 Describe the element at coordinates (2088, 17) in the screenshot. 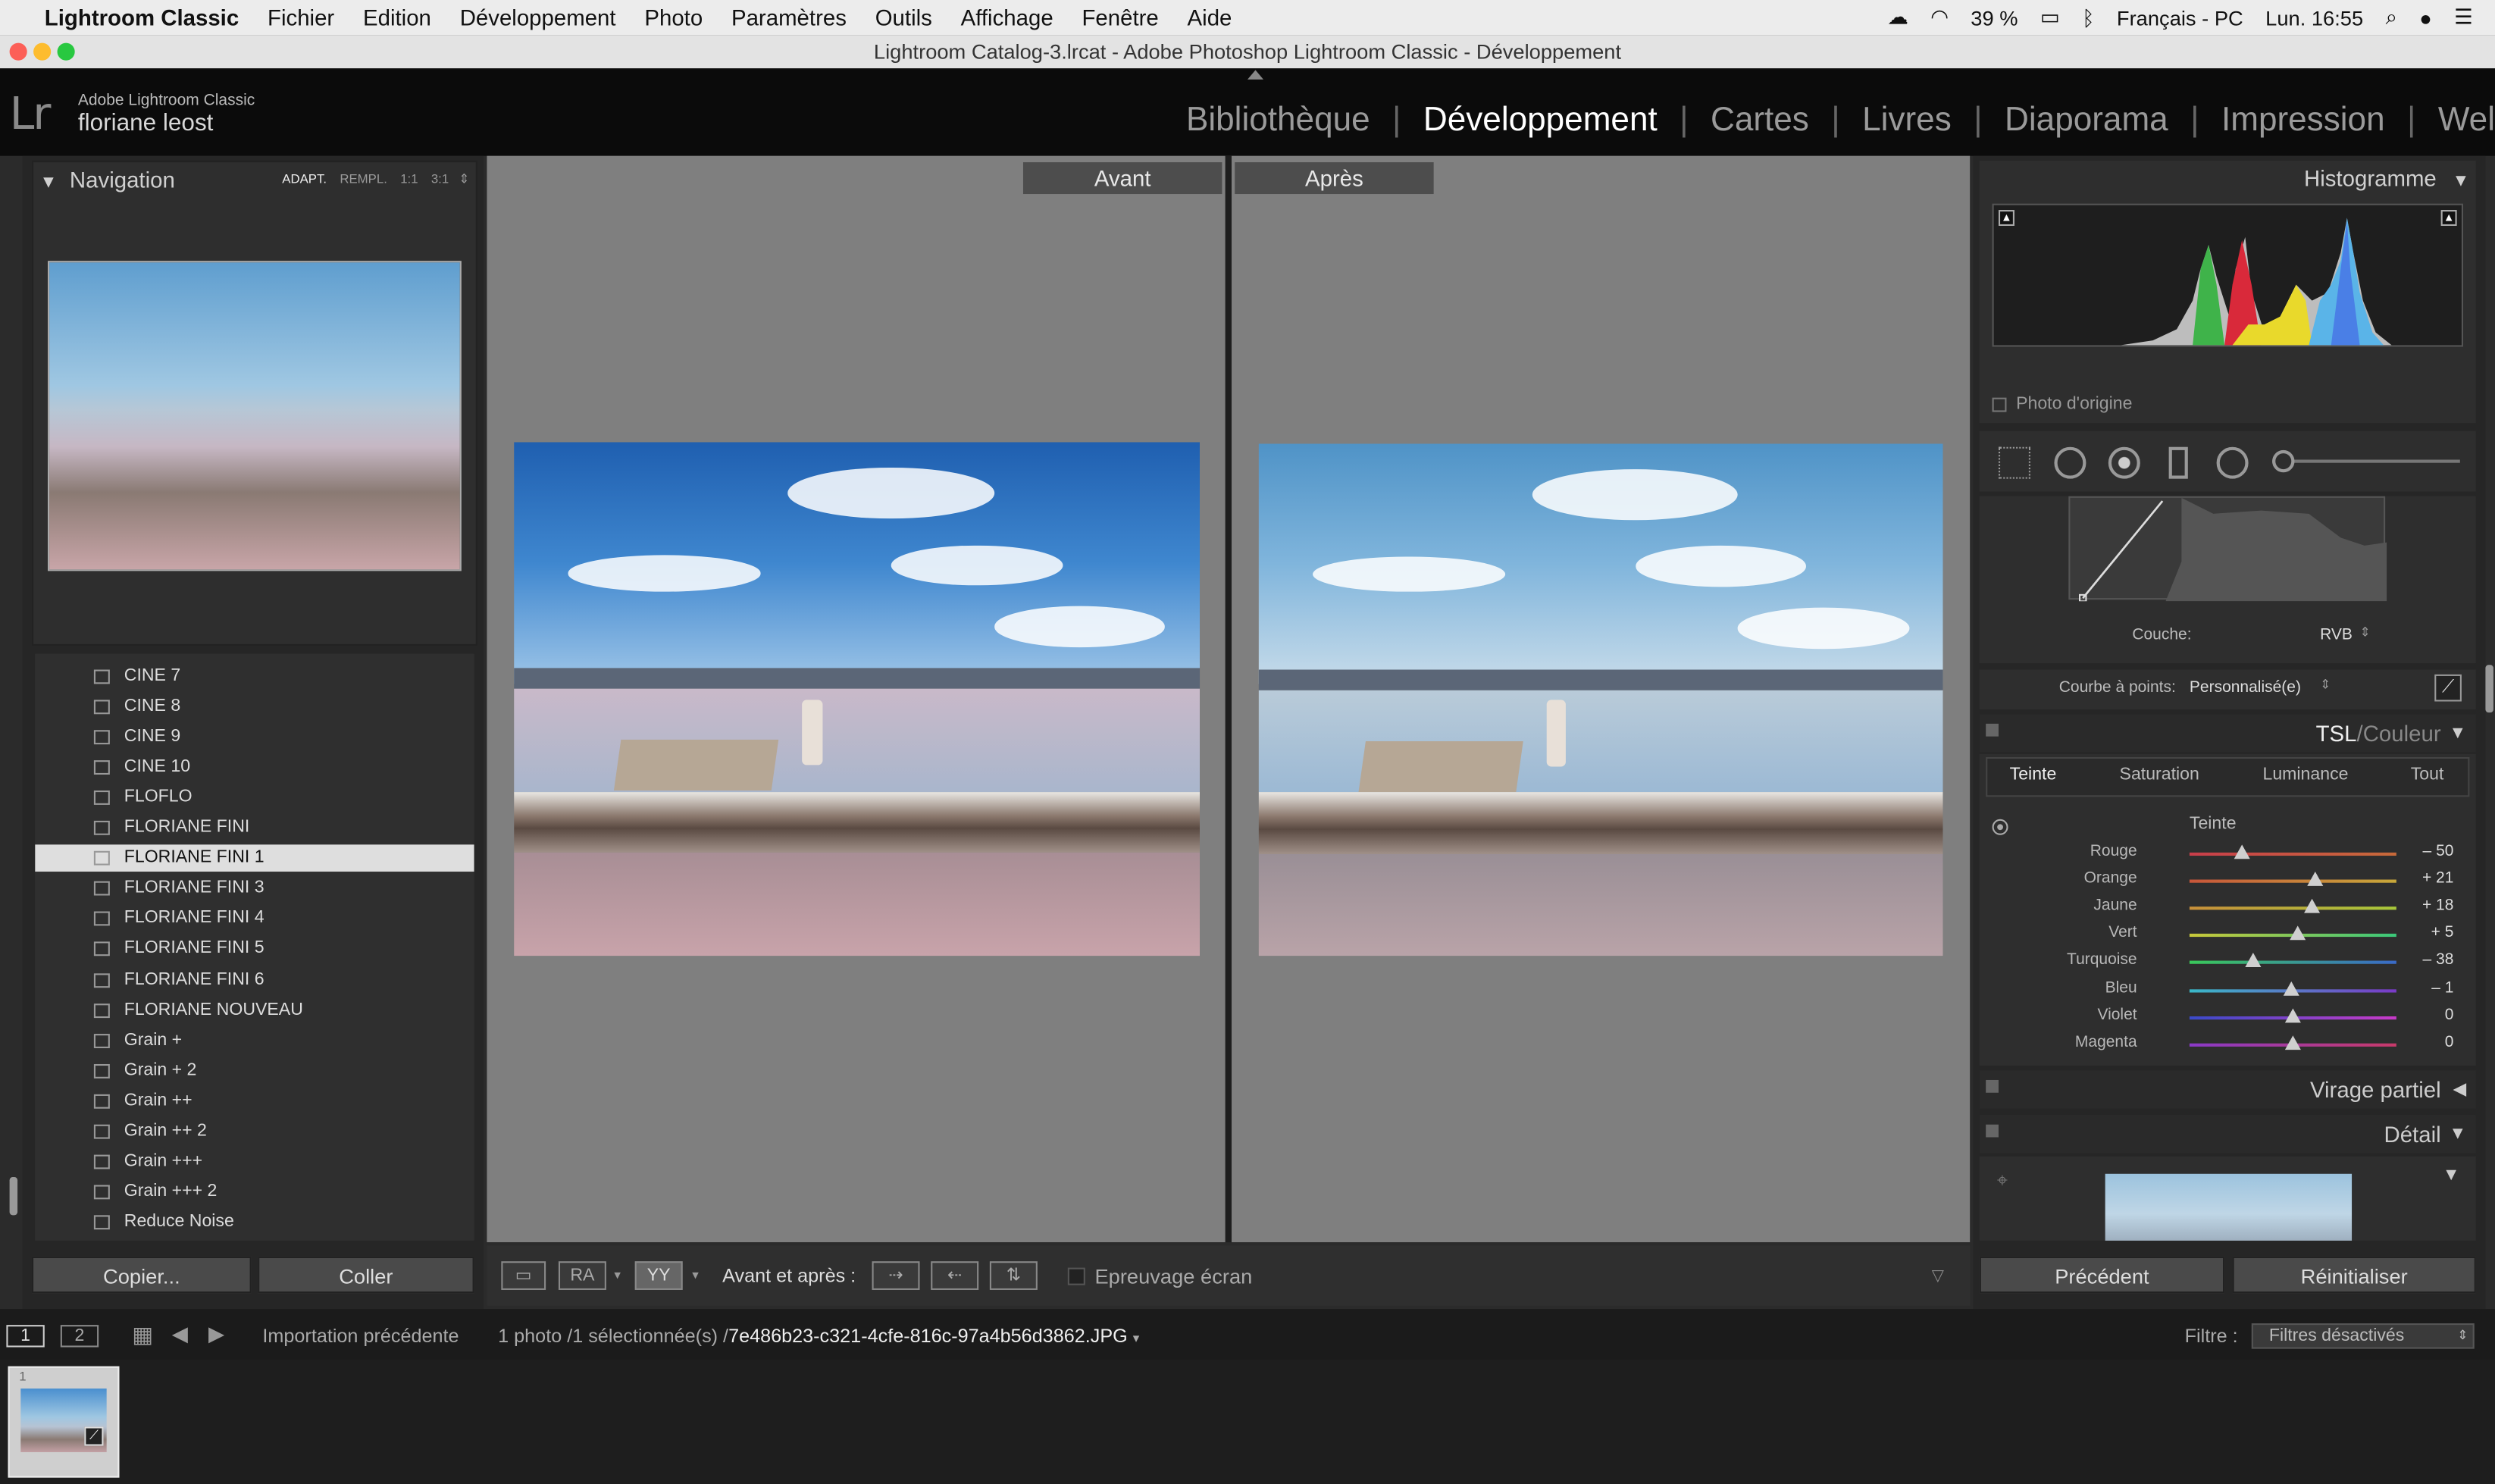

I see `bluetooth-icon: ᛒ` at that location.